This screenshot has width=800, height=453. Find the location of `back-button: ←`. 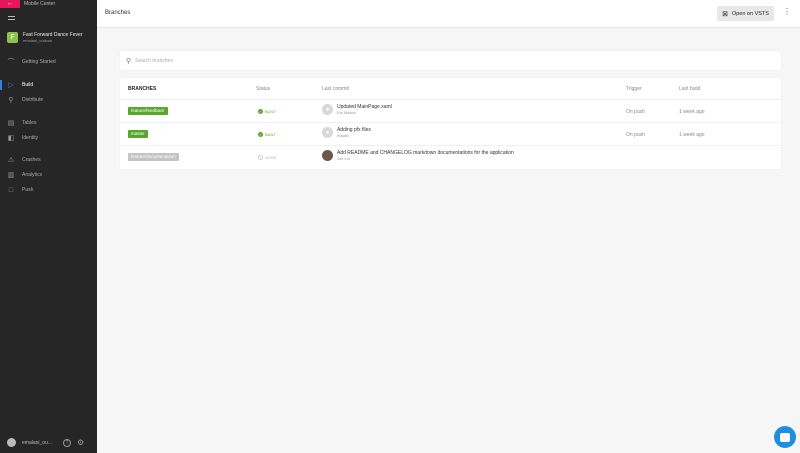

back-button: ← is located at coordinates (10, 4).